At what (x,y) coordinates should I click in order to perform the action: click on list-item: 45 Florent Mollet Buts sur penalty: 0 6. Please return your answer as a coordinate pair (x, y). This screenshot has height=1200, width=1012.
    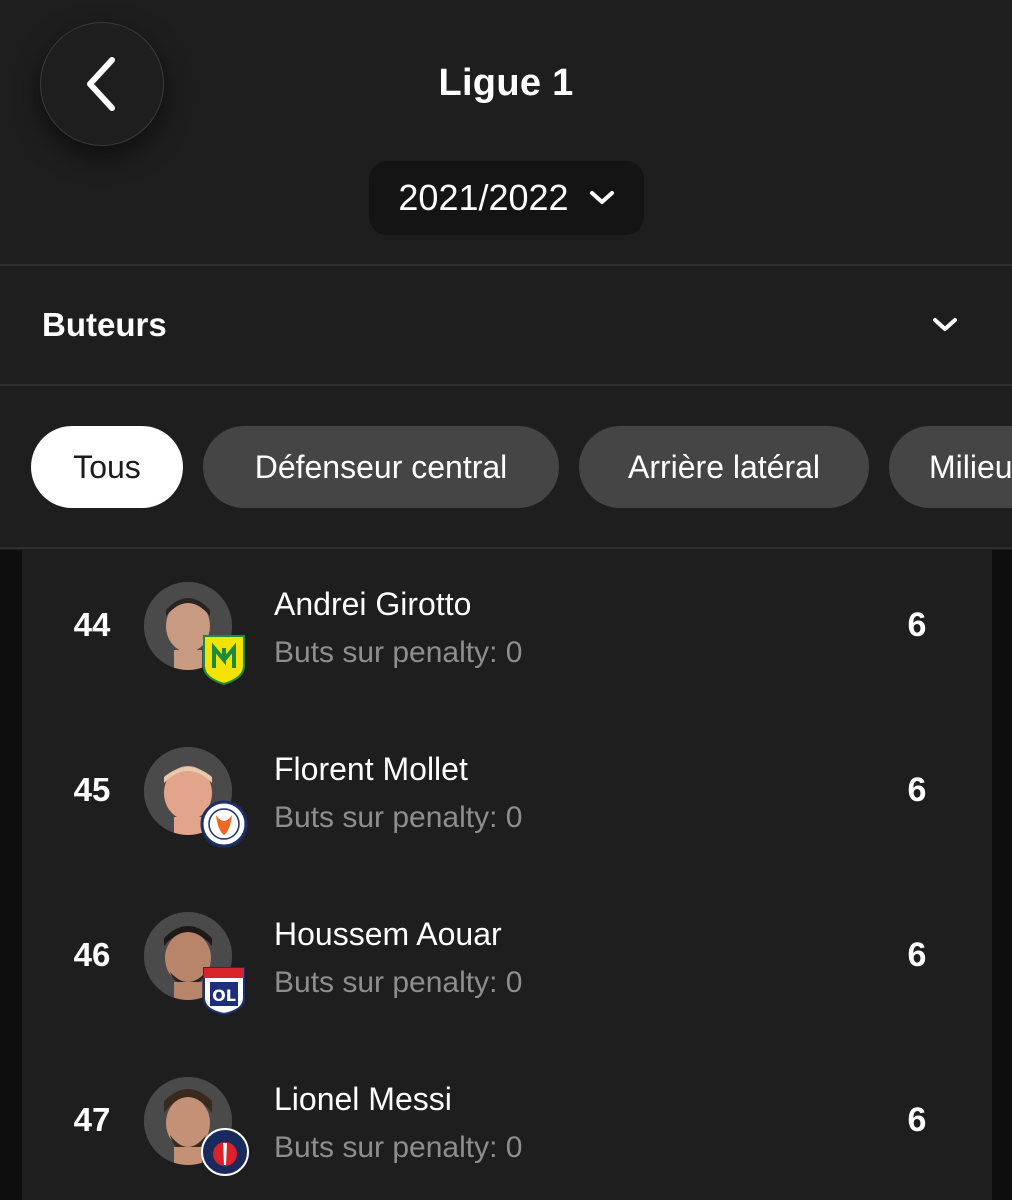
    Looking at the image, I should click on (507, 797).